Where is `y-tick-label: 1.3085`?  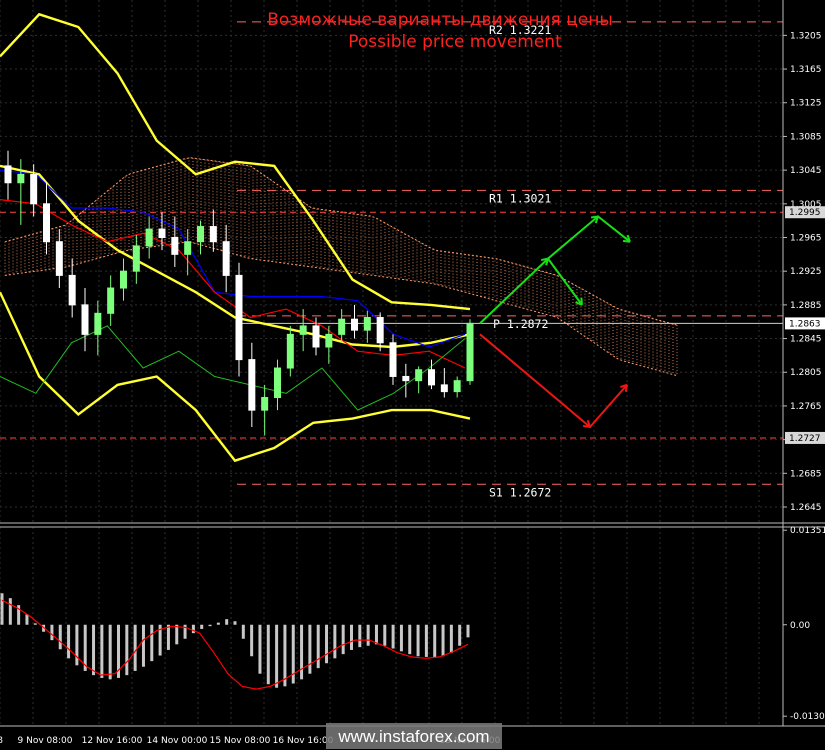 y-tick-label: 1.3085 is located at coordinates (806, 137).